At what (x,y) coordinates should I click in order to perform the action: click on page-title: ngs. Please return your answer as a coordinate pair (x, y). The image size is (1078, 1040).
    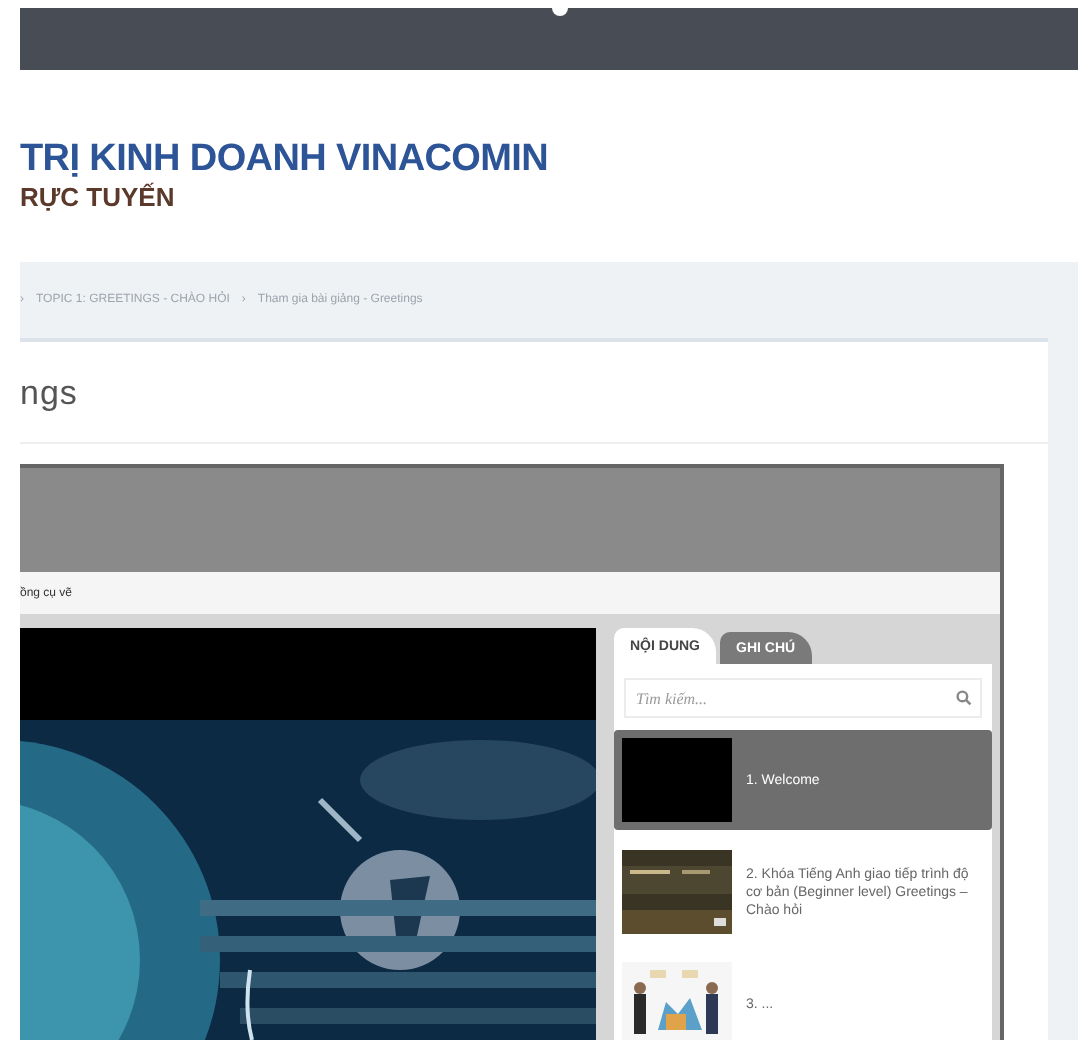
    Looking at the image, I should click on (49, 394).